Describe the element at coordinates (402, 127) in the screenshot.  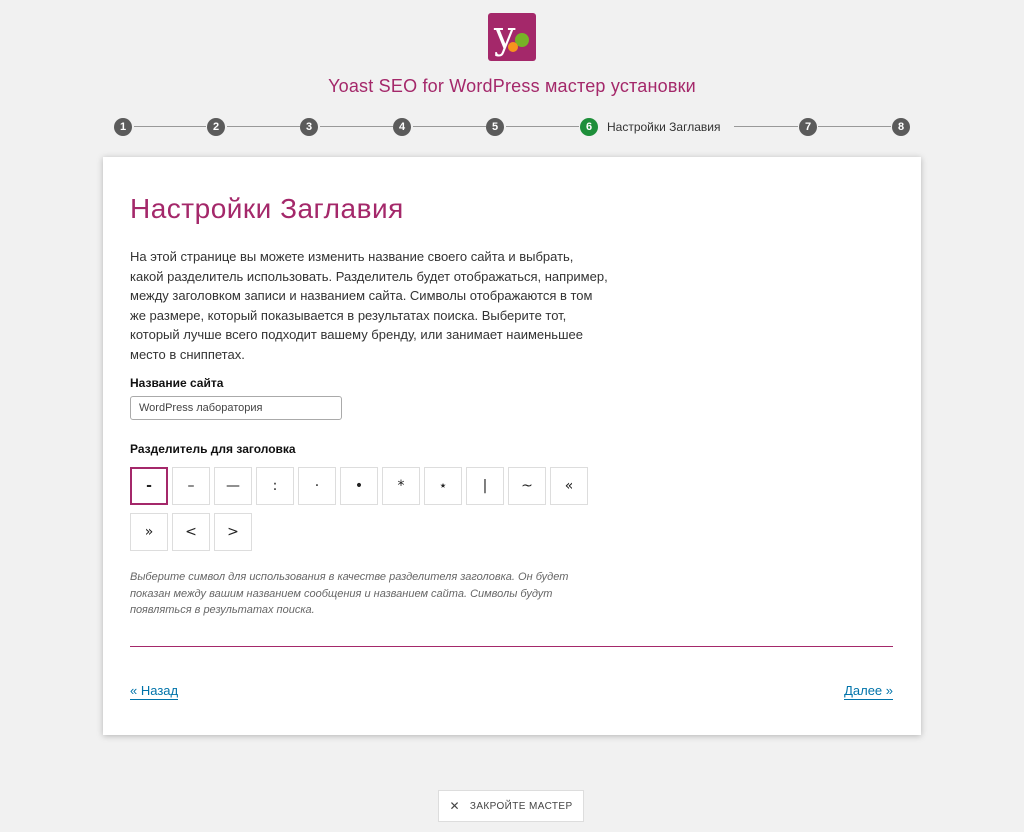
I see `step-4: 4` at that location.